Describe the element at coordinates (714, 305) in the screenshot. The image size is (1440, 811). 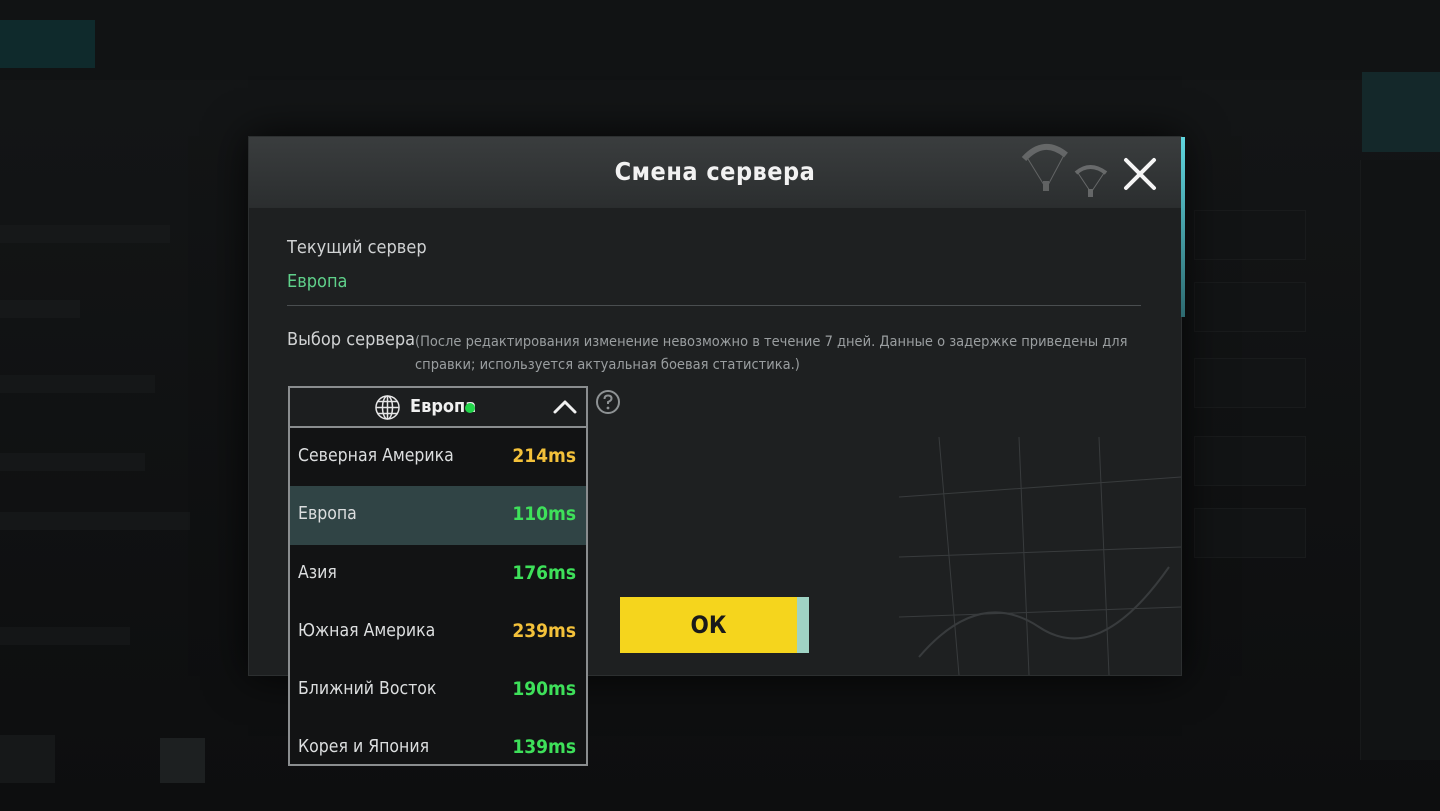
I see `divider` at that location.